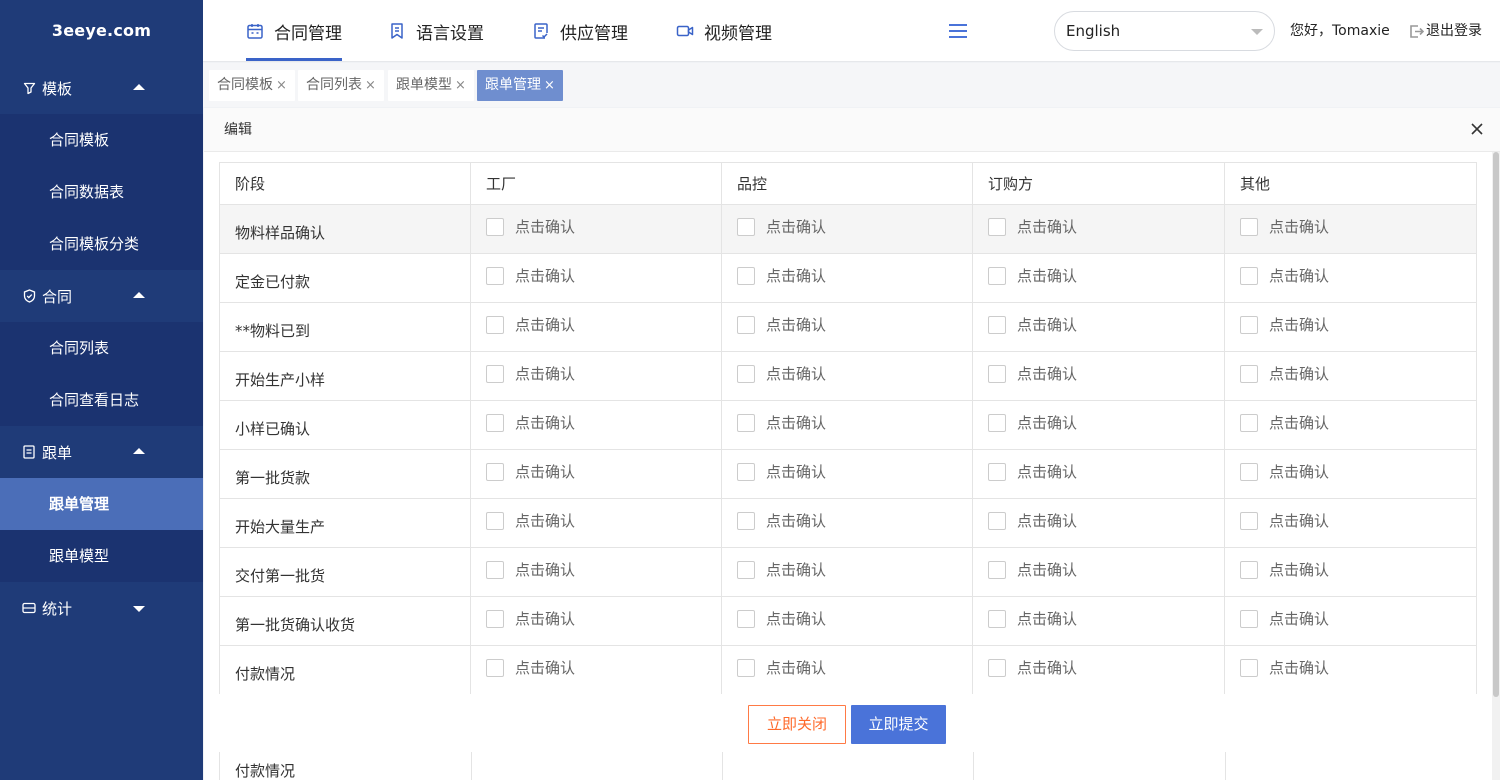 Image resolution: width=1500 pixels, height=780 pixels. Describe the element at coordinates (1496, 424) in the screenshot. I see `scrollbar-thumb` at that location.